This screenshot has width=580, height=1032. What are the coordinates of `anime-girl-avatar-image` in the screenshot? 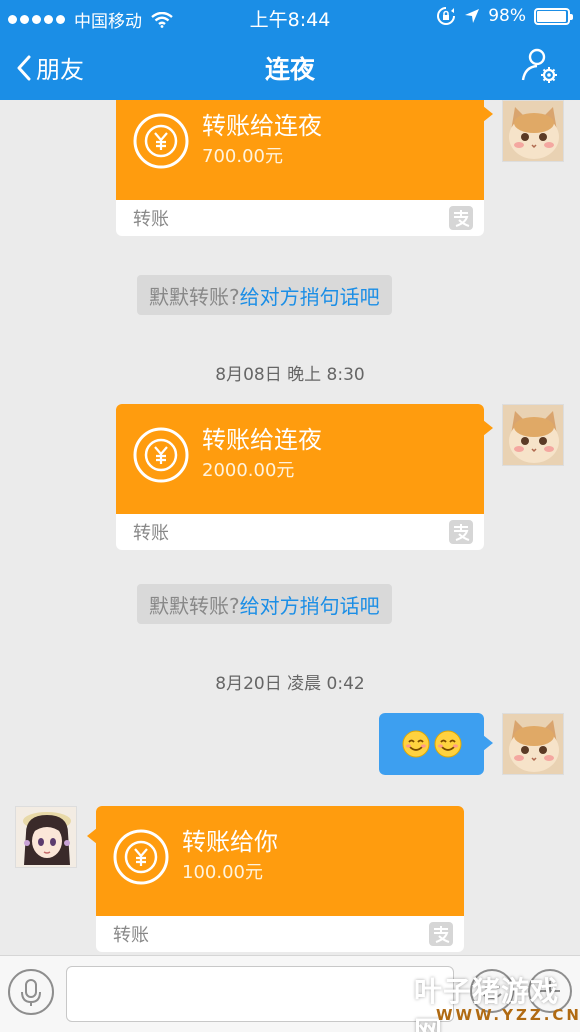 It's located at (46, 837).